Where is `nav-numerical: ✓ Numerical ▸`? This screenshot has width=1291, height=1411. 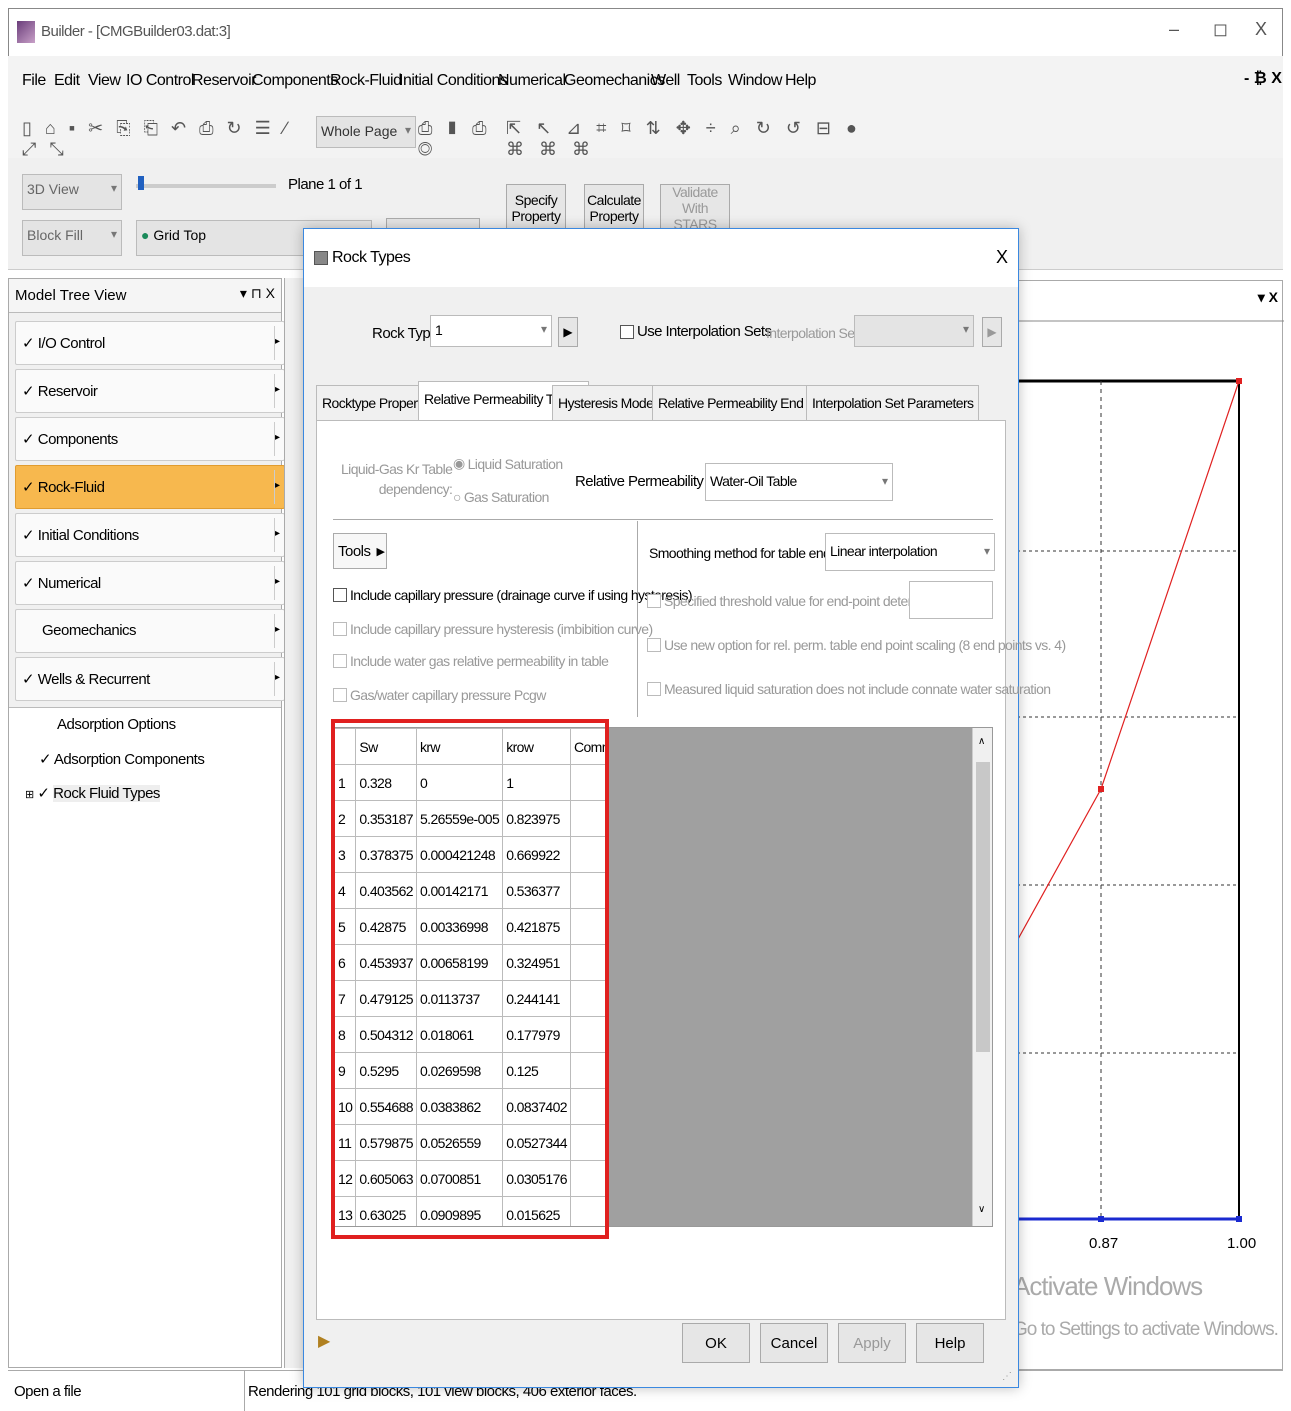
nav-numerical: ✓ Numerical ▸ is located at coordinates (150, 583).